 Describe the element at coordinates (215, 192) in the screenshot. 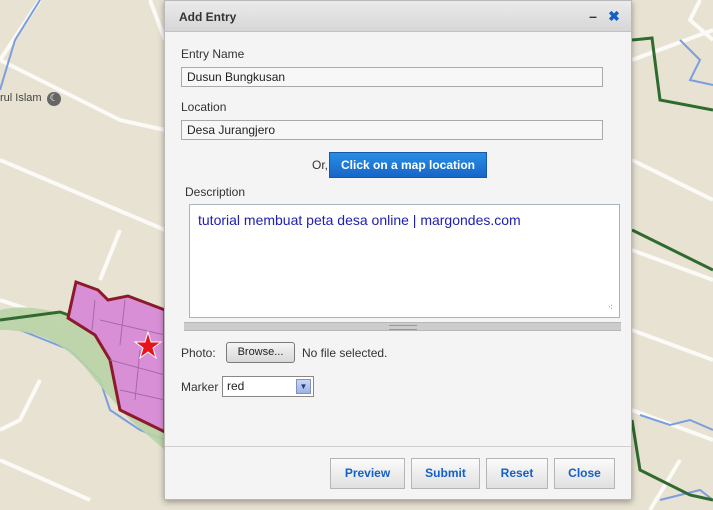

I see `description-label: Description` at that location.